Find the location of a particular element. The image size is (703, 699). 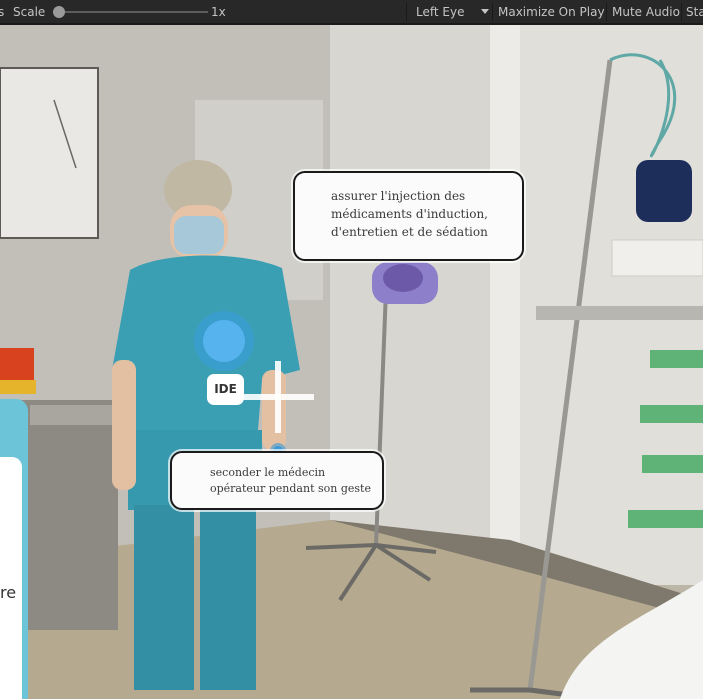

bubble-line: seconder le médecin is located at coordinates (268, 472).